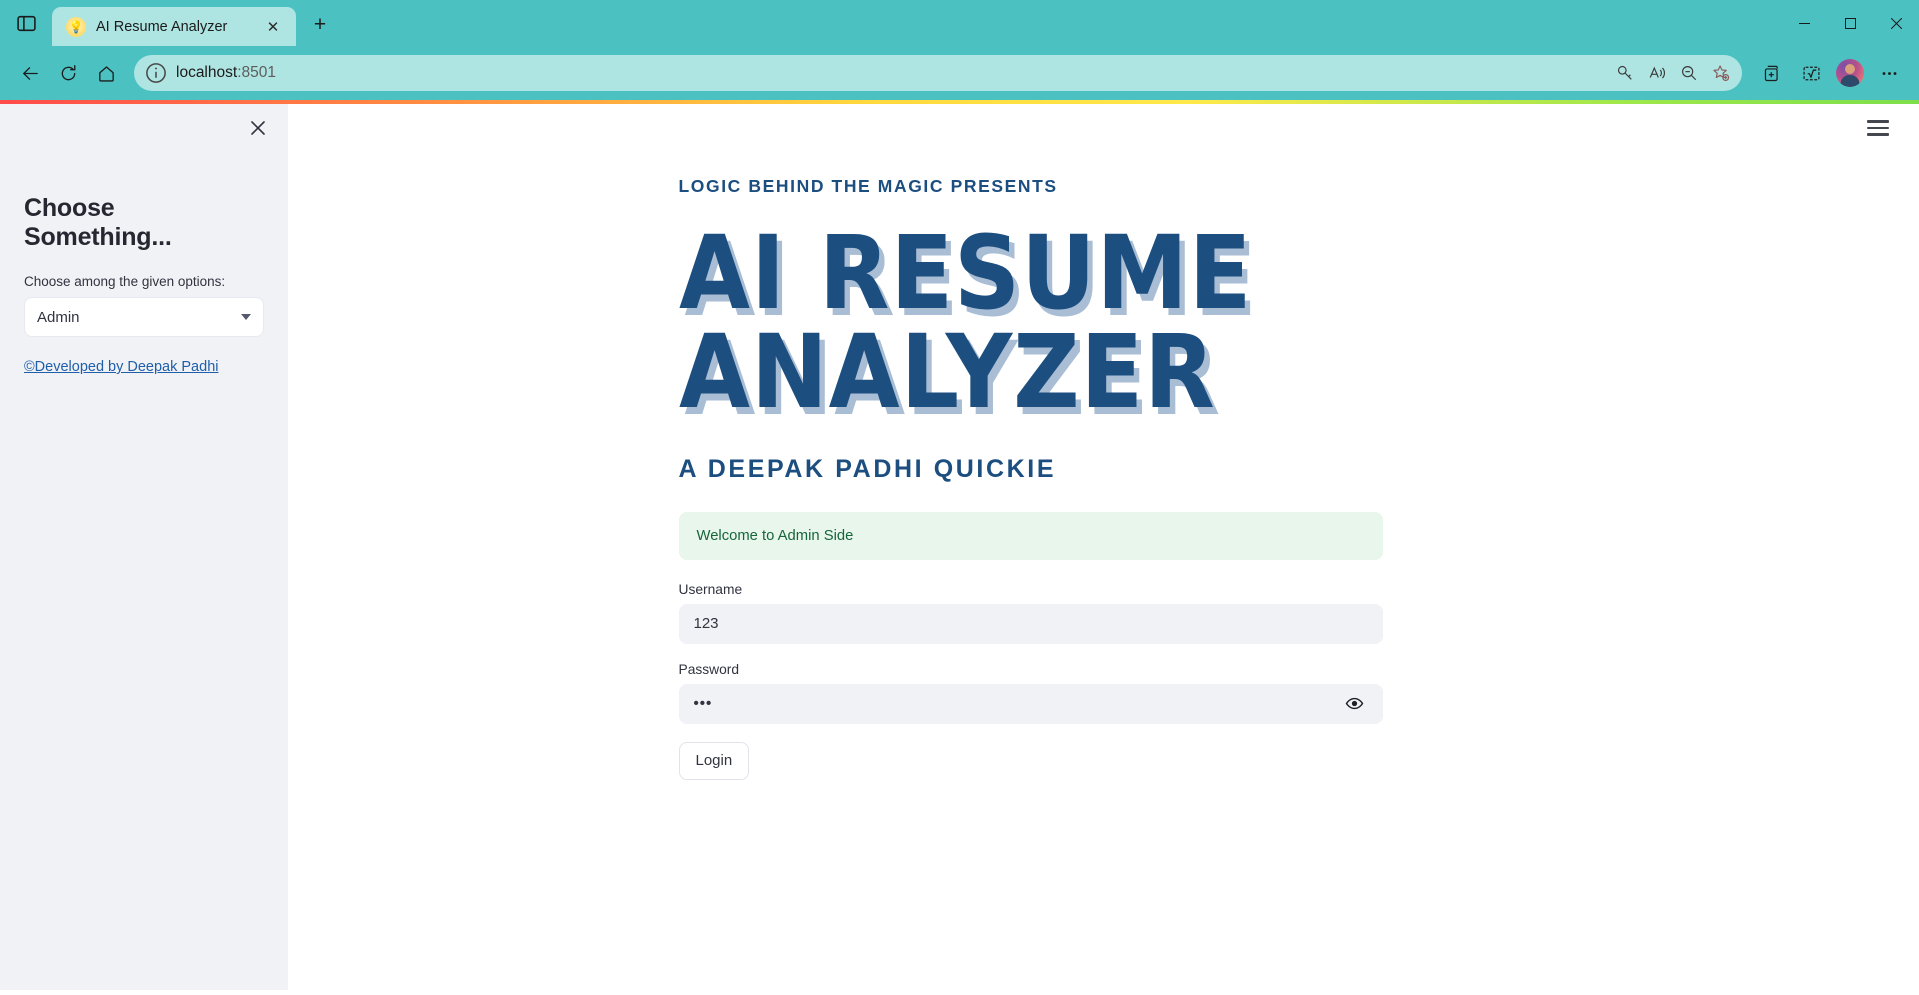 The image size is (1919, 995). What do you see at coordinates (1625, 73) in the screenshot?
I see `password-key-icon` at bounding box center [1625, 73].